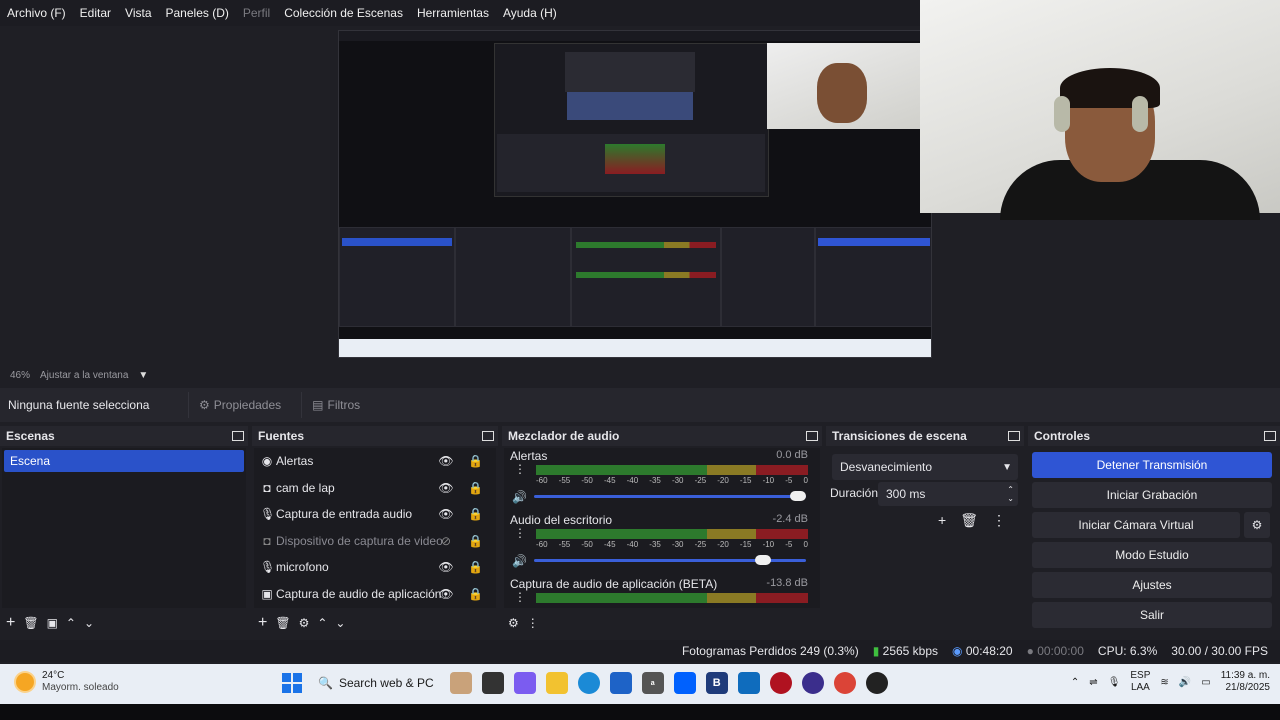 The image size is (1280, 720). Describe the element at coordinates (492, 683) in the screenshot. I see `task-view-icon` at that location.